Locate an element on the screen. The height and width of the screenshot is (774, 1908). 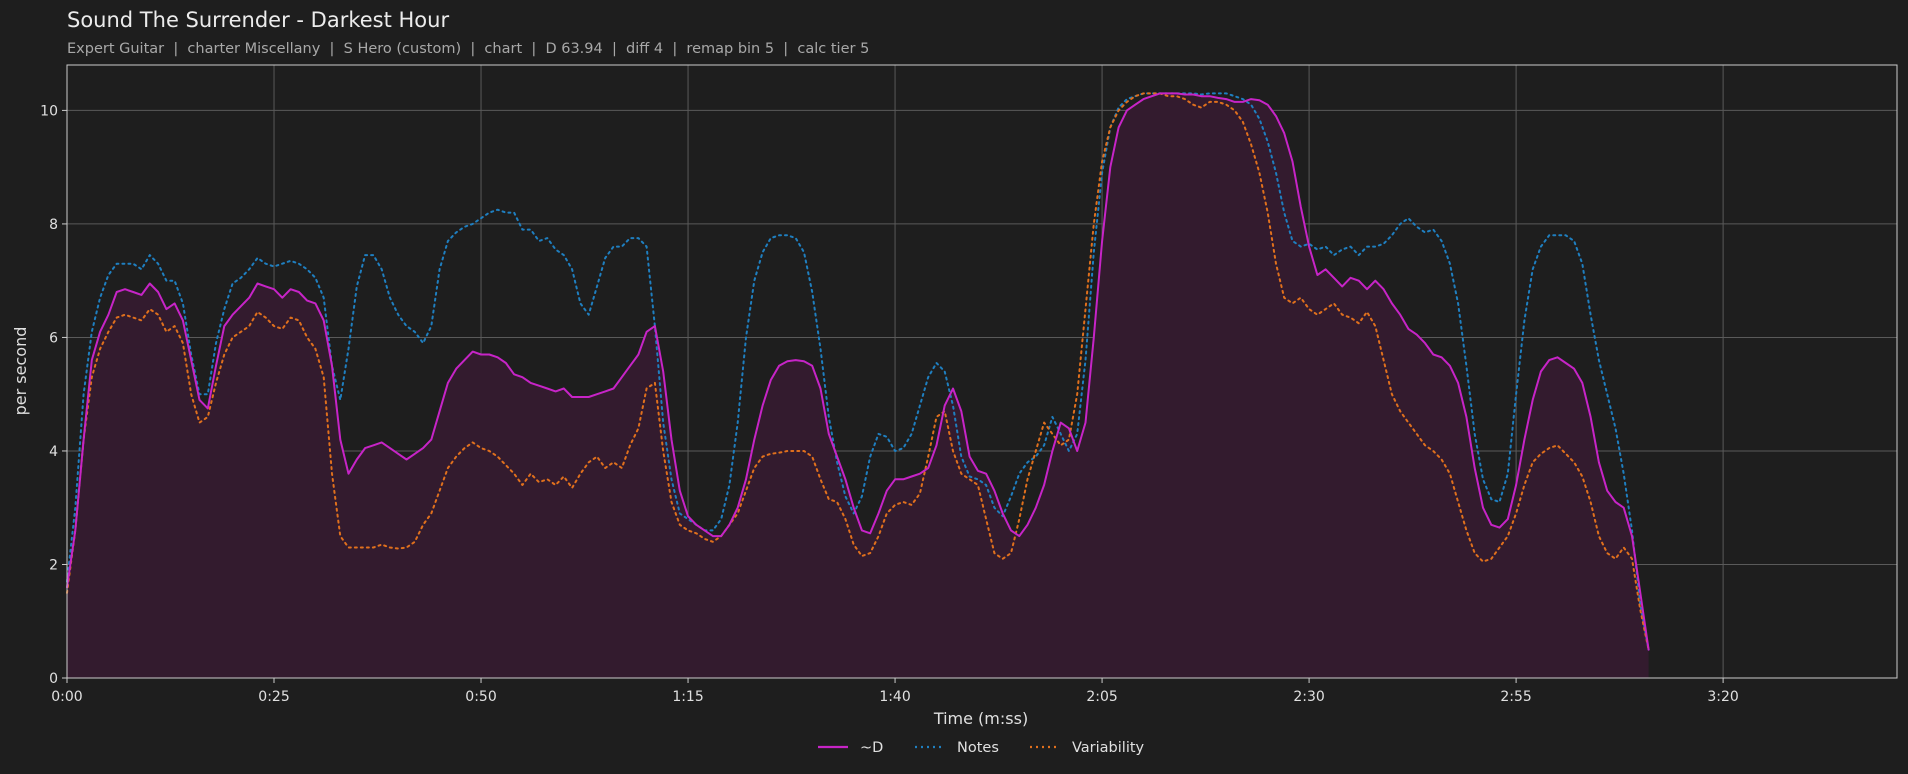
y-tick-label: 4 is located at coordinates (53, 452).